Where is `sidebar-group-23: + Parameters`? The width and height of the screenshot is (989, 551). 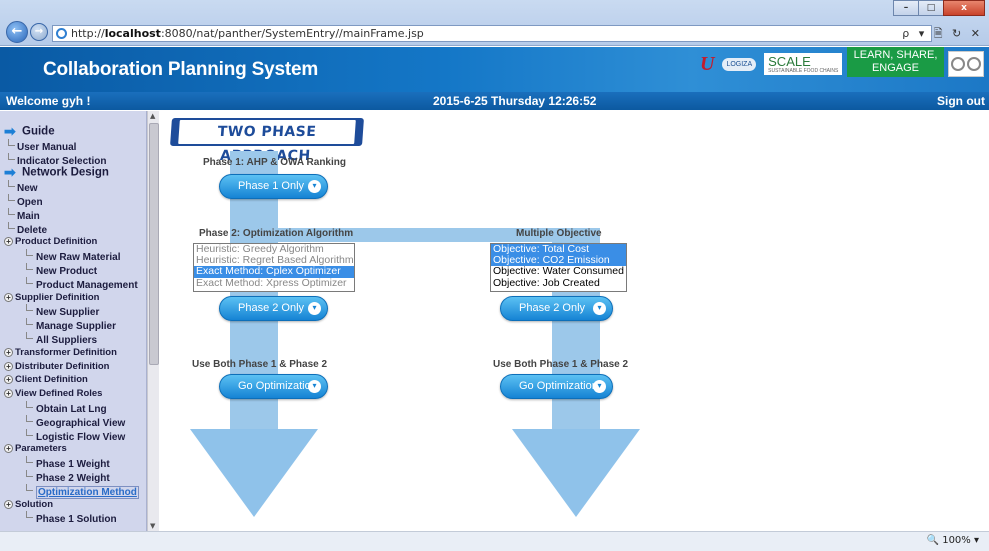
sidebar-group-23: + Parameters is located at coordinates (71, 449).